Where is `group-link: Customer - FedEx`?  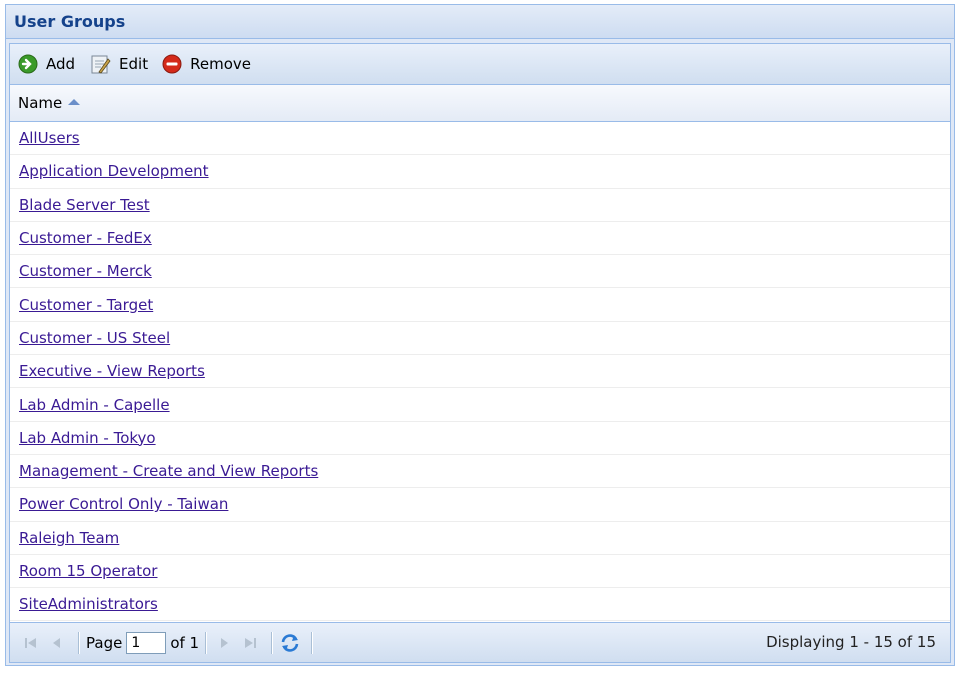 group-link: Customer - FedEx is located at coordinates (85, 238).